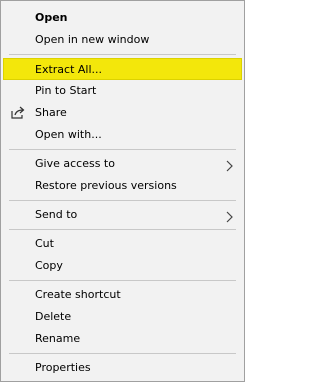  I want to click on menu-item-label: Pin to Start, so click(66, 90).